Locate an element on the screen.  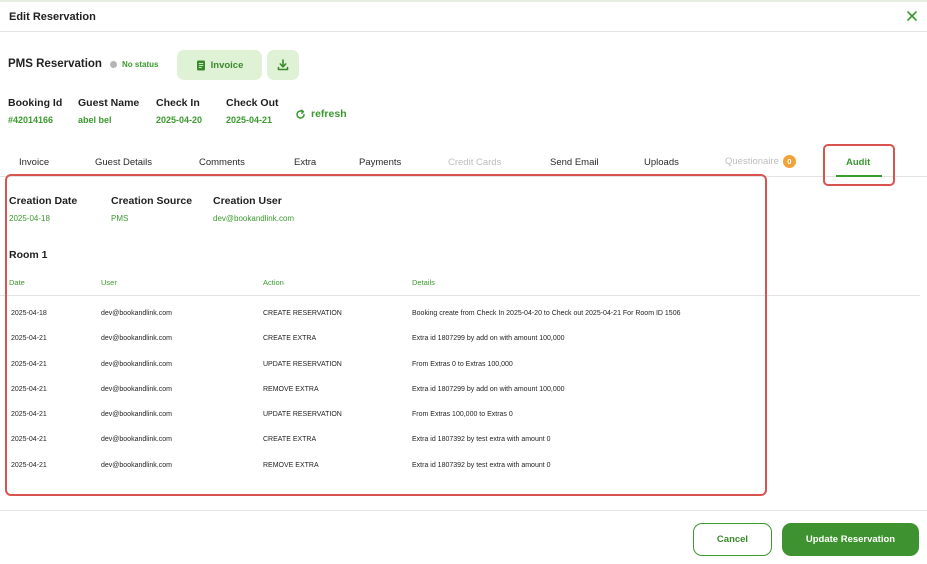
tab-uploads: Uploads is located at coordinates (661, 162).